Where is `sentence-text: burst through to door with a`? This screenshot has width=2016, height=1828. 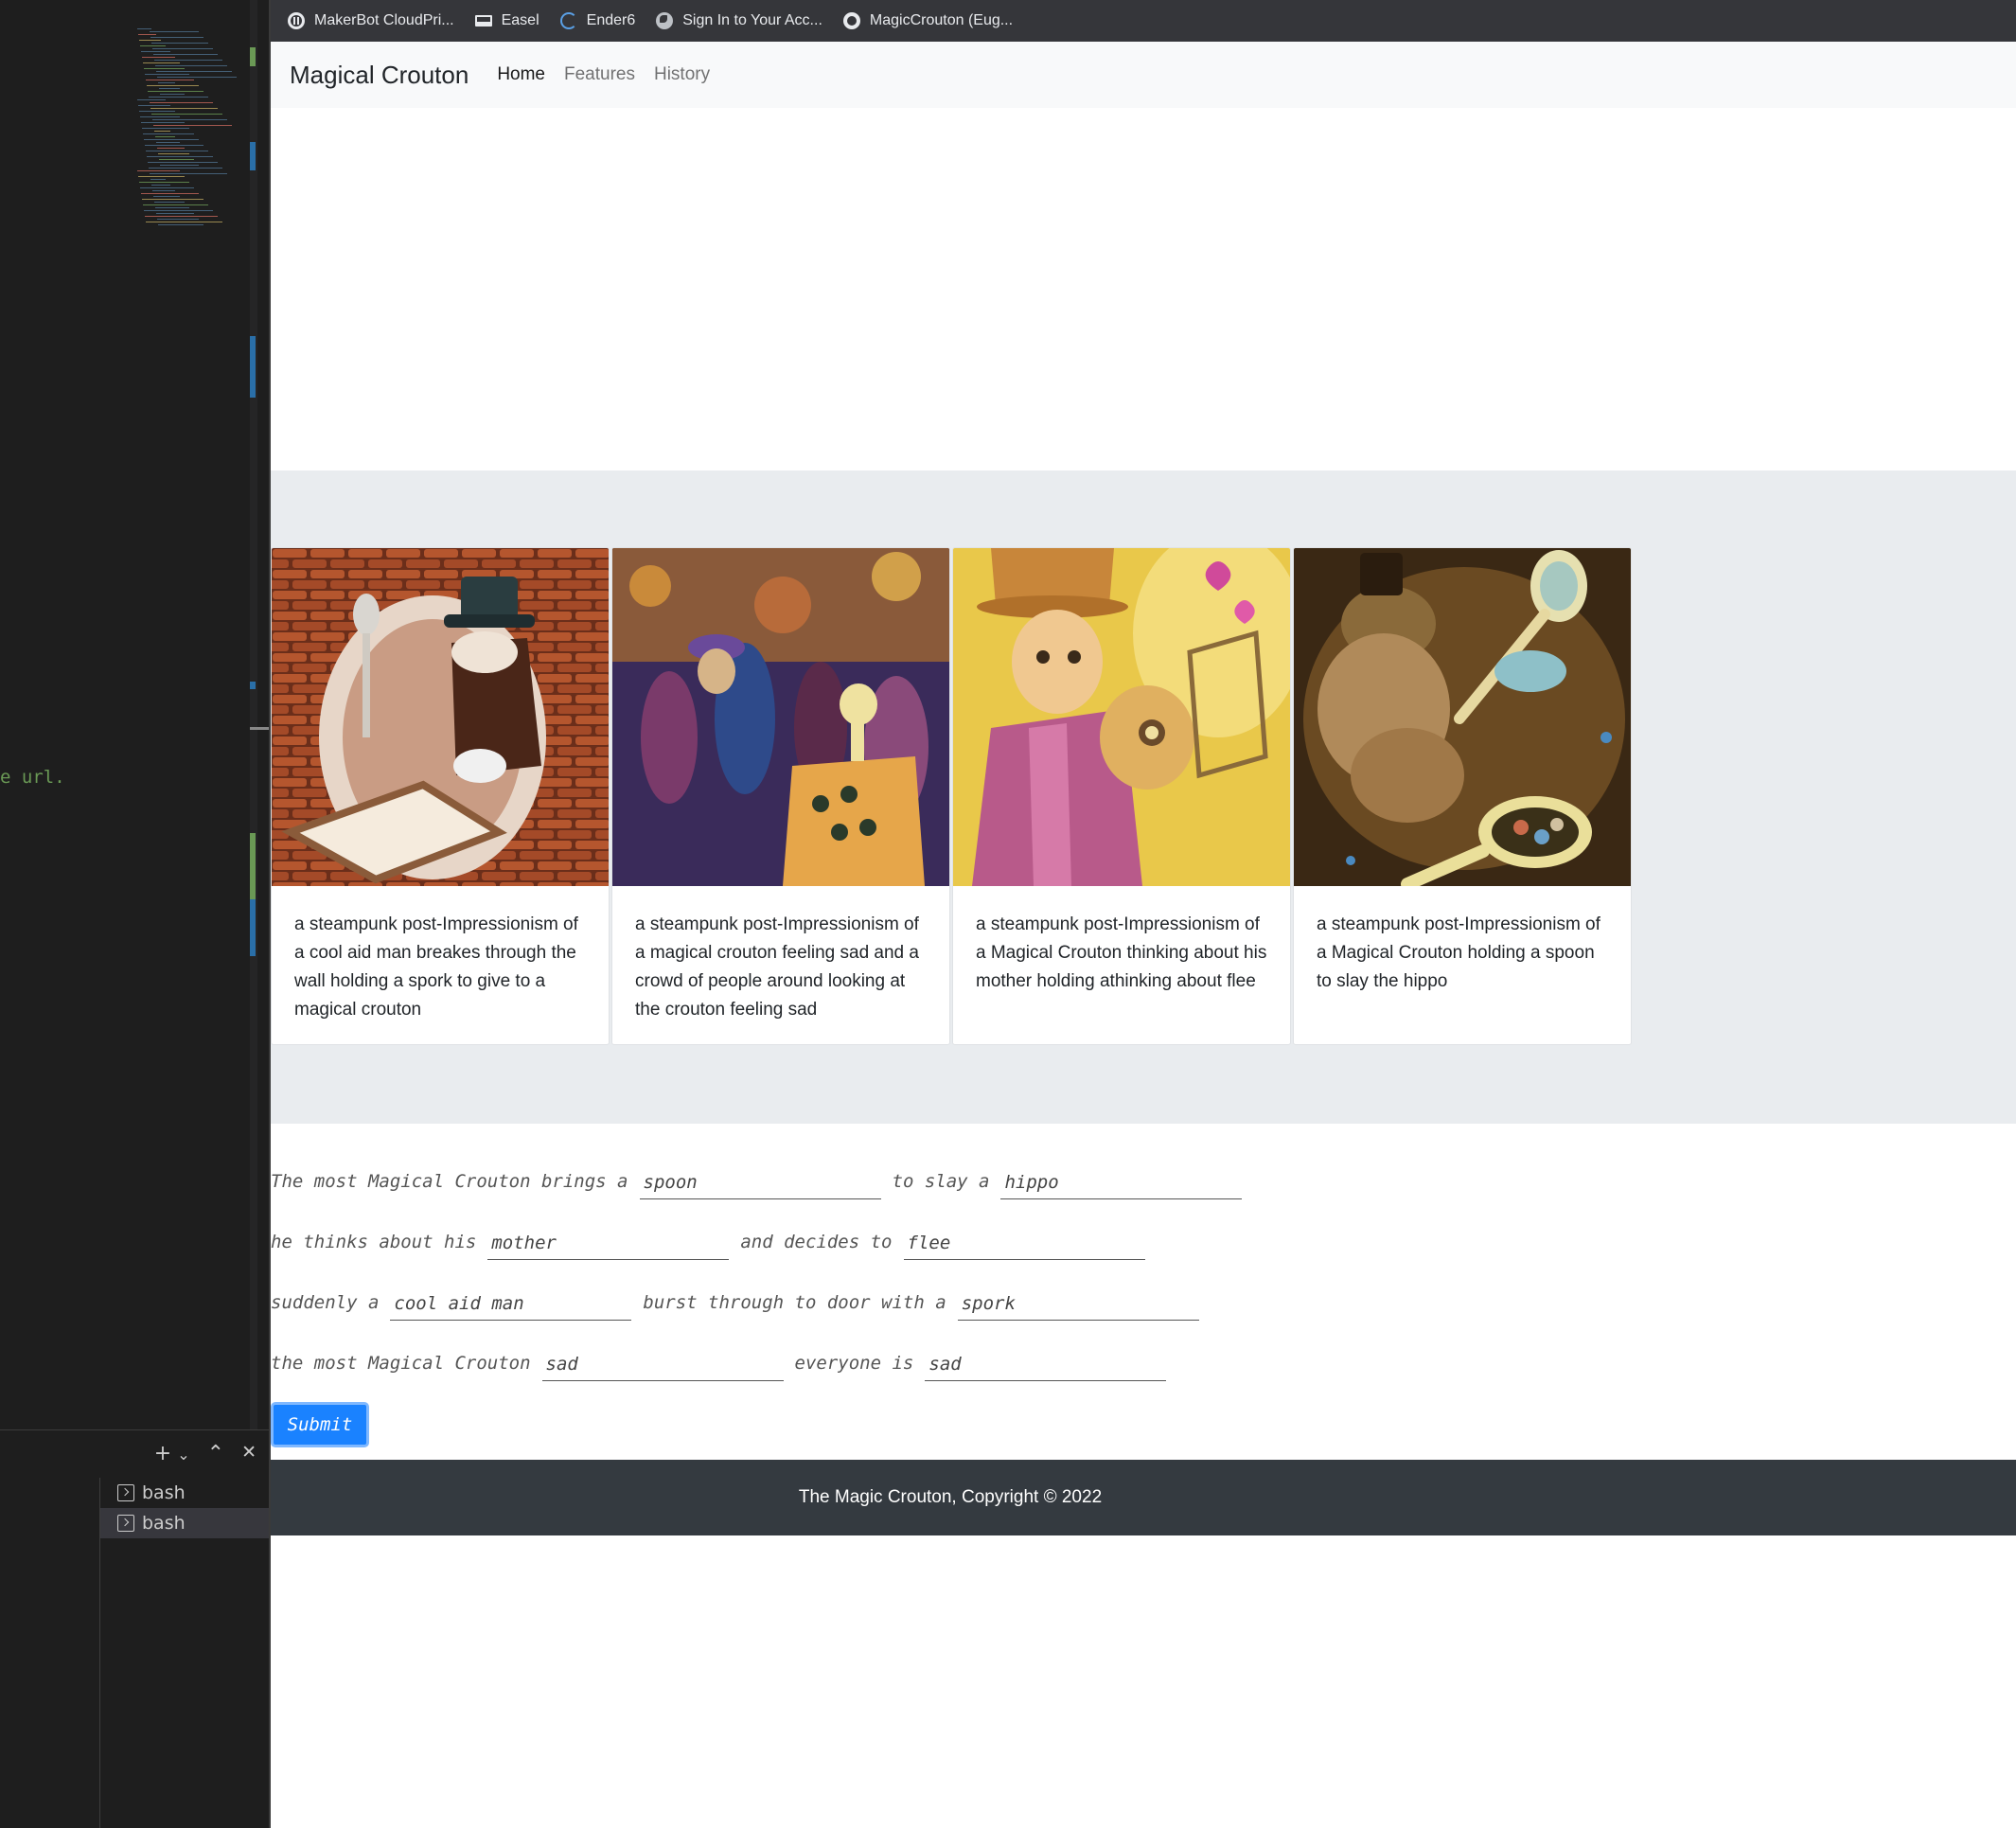 sentence-text: burst through to door with a is located at coordinates (794, 1302).